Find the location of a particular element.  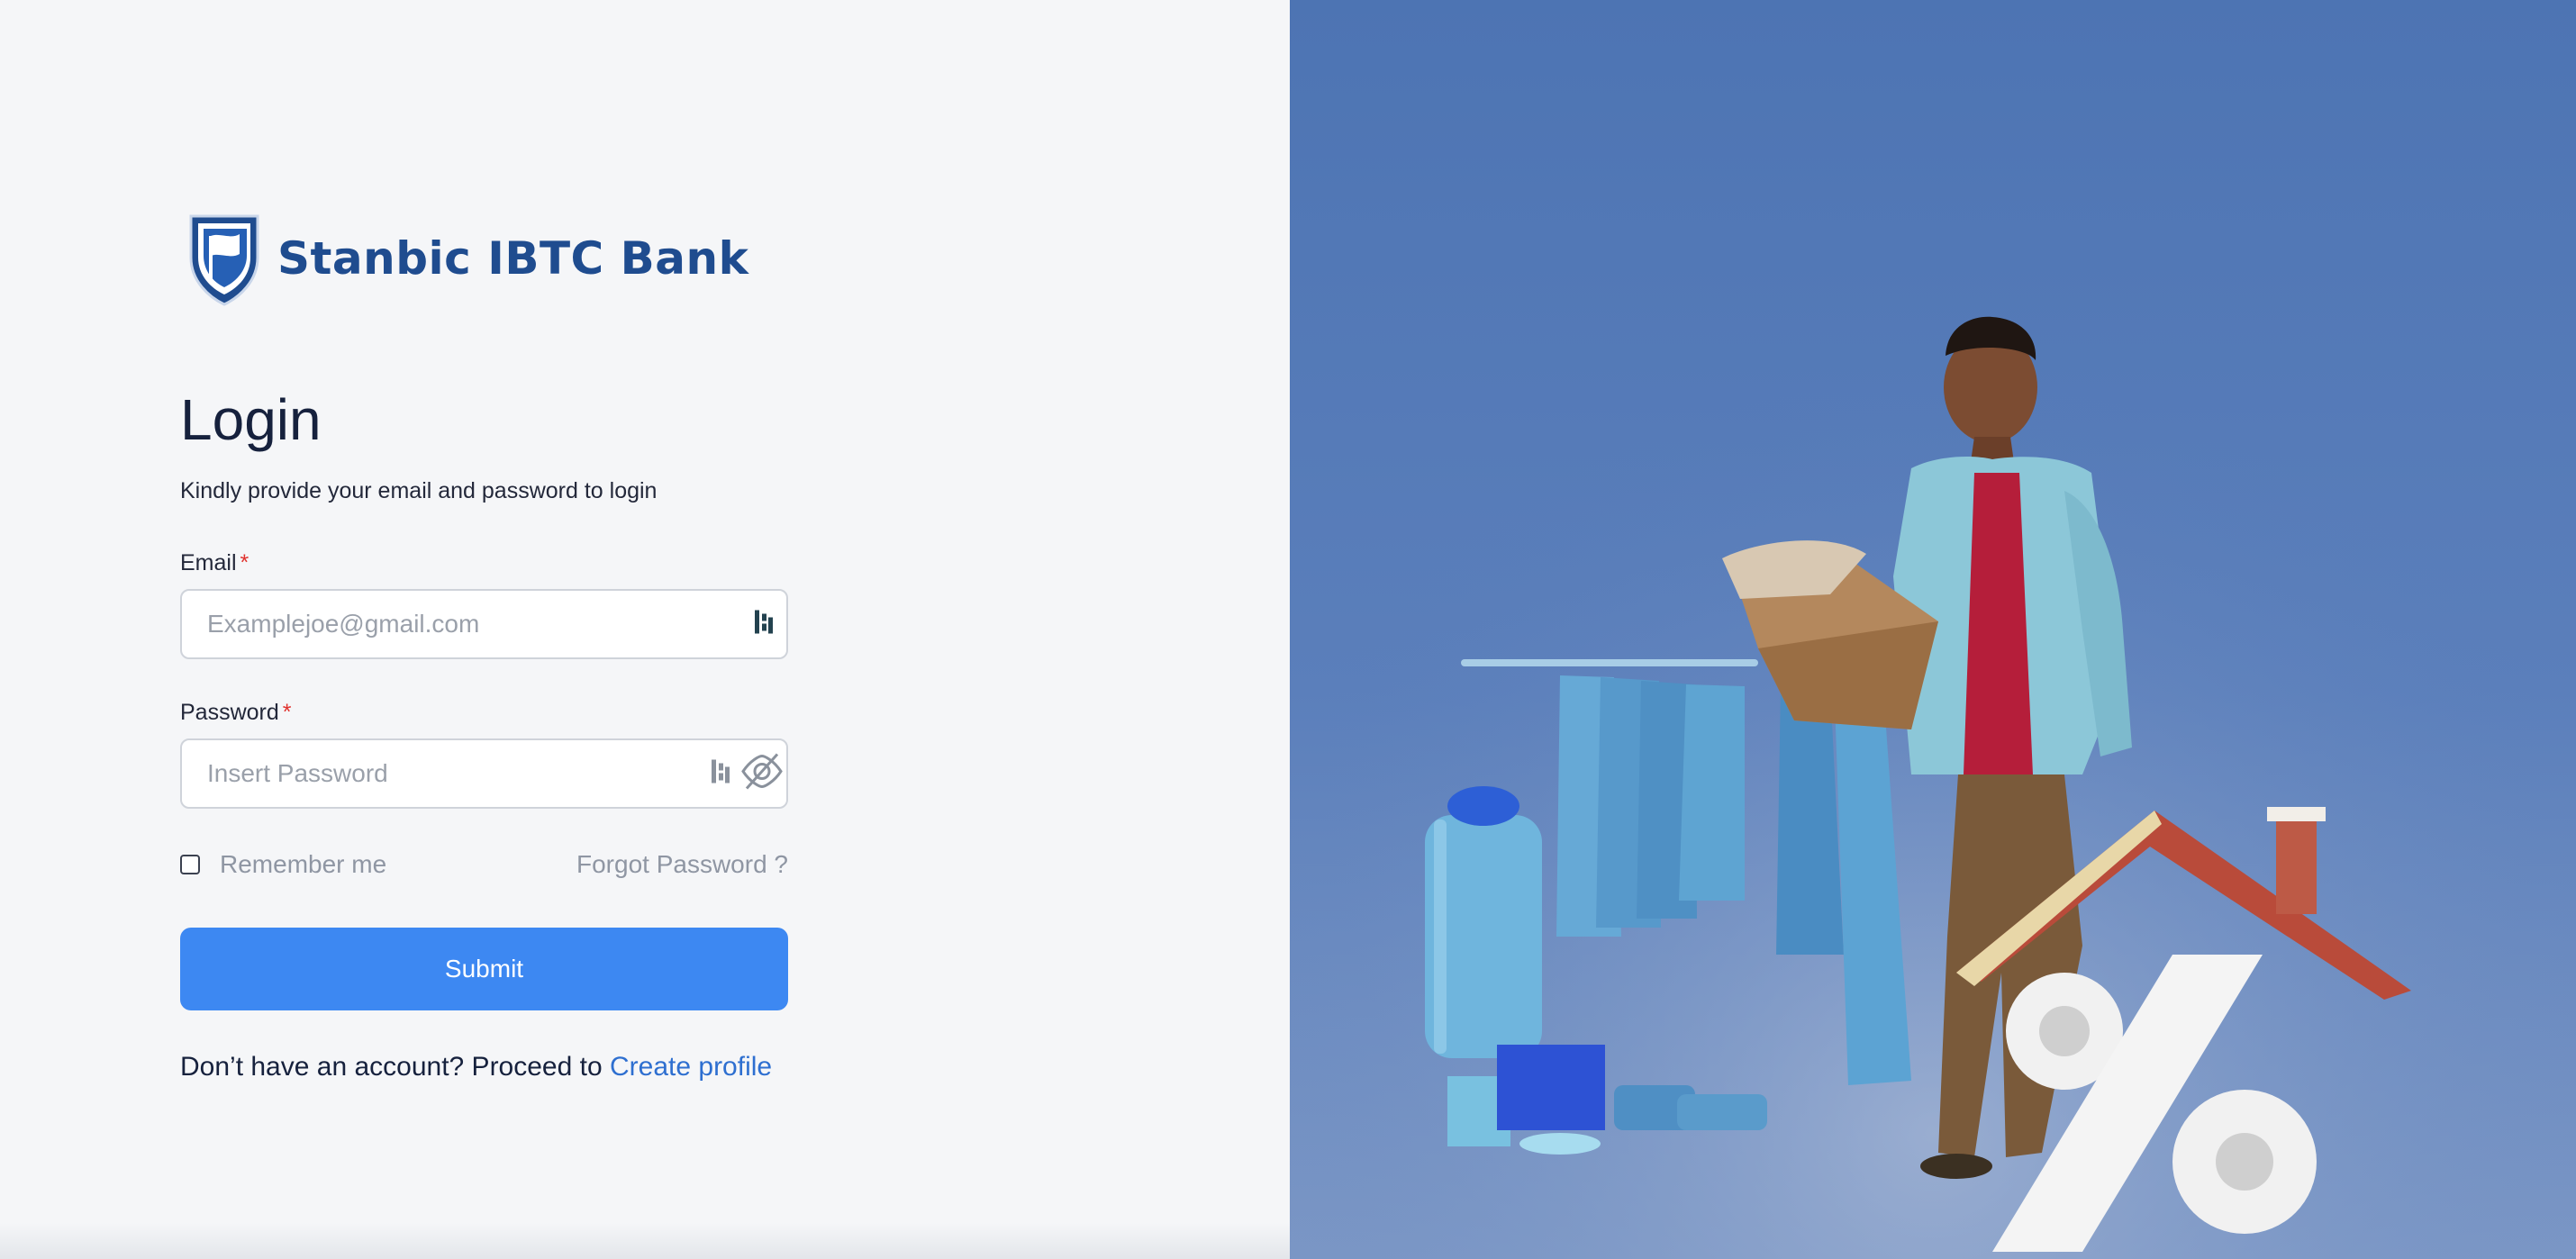

password-field is located at coordinates (484, 773).